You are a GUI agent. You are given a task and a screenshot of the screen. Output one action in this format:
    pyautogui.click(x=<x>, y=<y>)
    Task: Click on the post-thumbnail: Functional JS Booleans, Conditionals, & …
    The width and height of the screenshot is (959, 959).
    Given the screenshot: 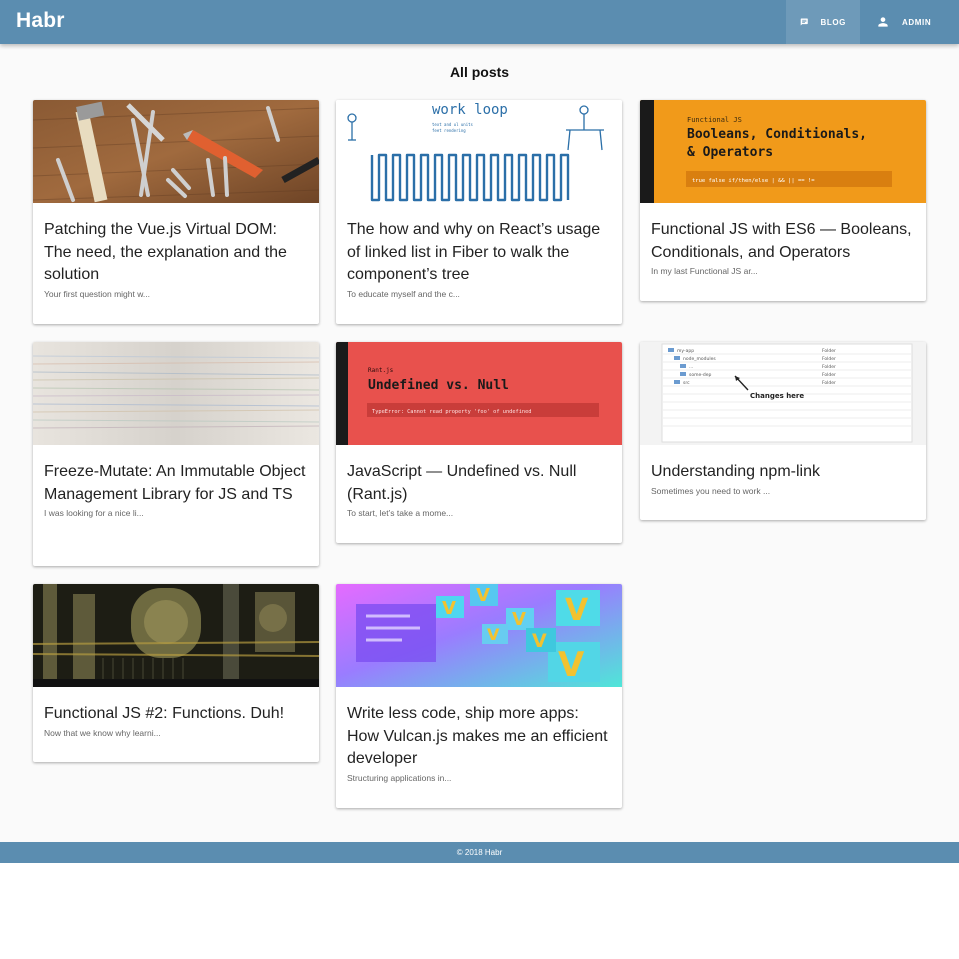 What is the action you would take?
    pyautogui.click(x=783, y=151)
    